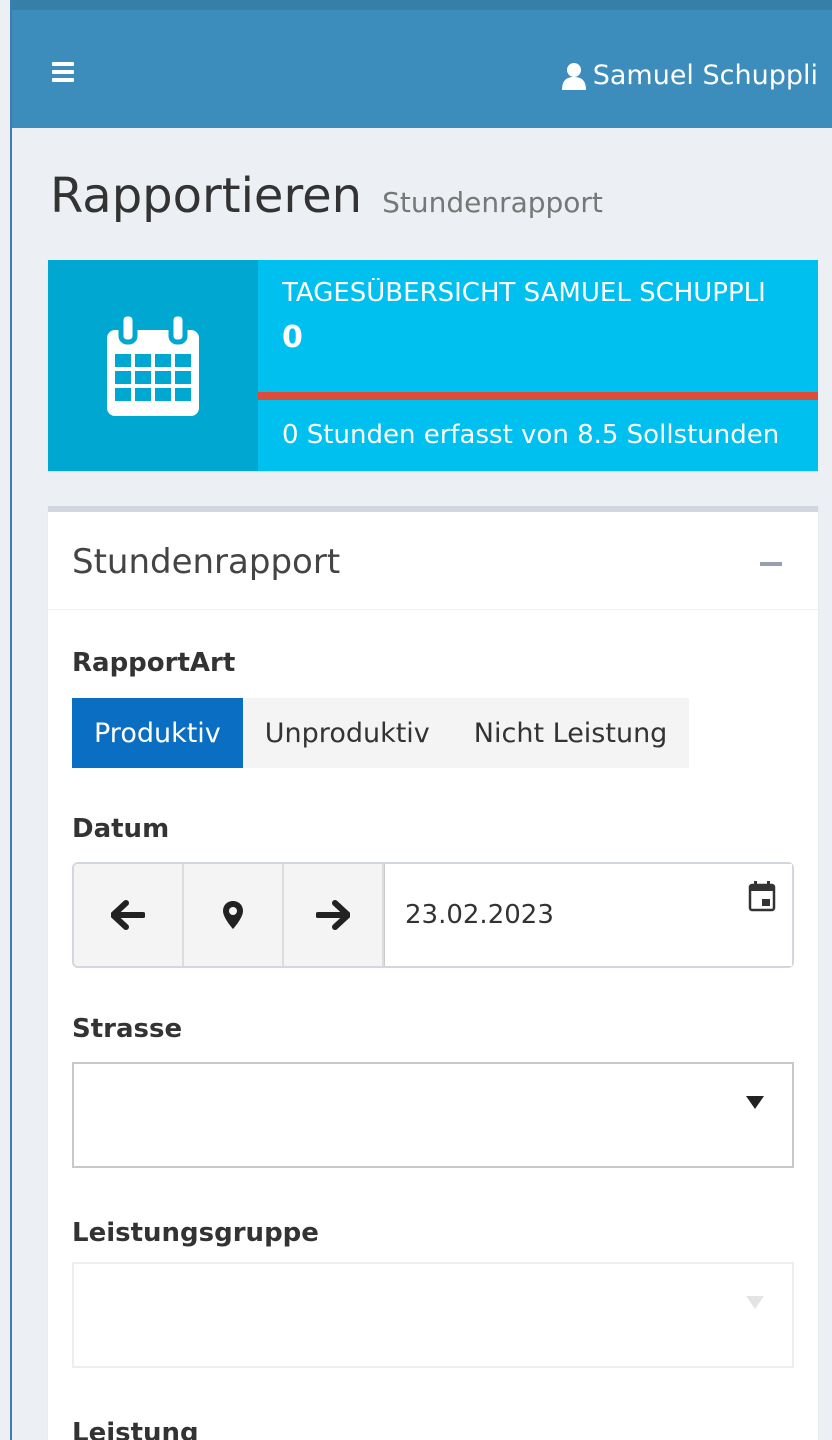  Describe the element at coordinates (292, 337) in the screenshot. I see `infobox-number: 0` at that location.